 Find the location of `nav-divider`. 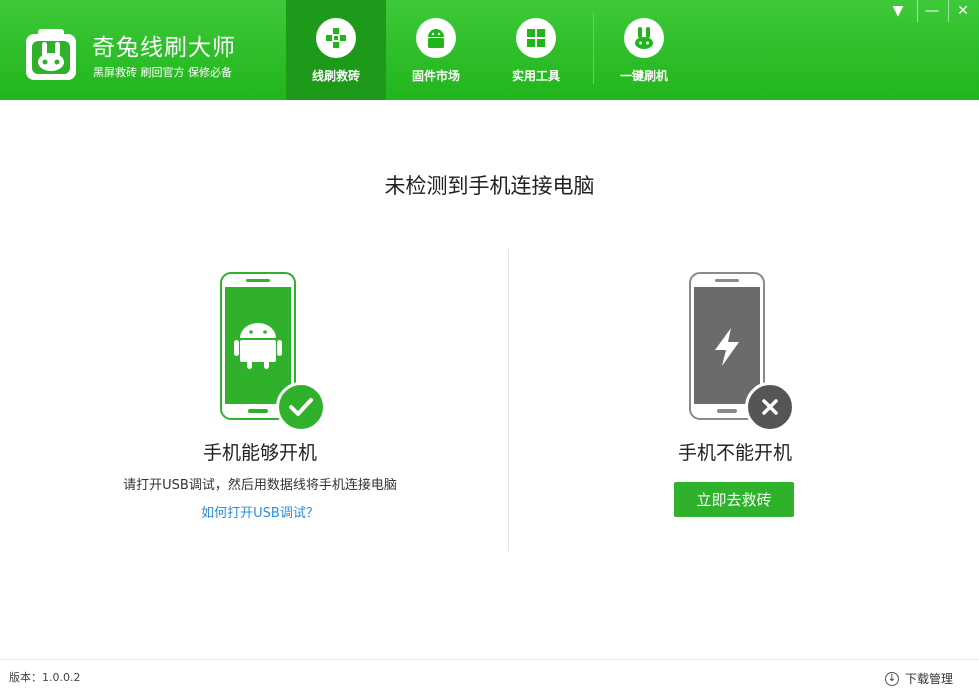

nav-divider is located at coordinates (593, 48).